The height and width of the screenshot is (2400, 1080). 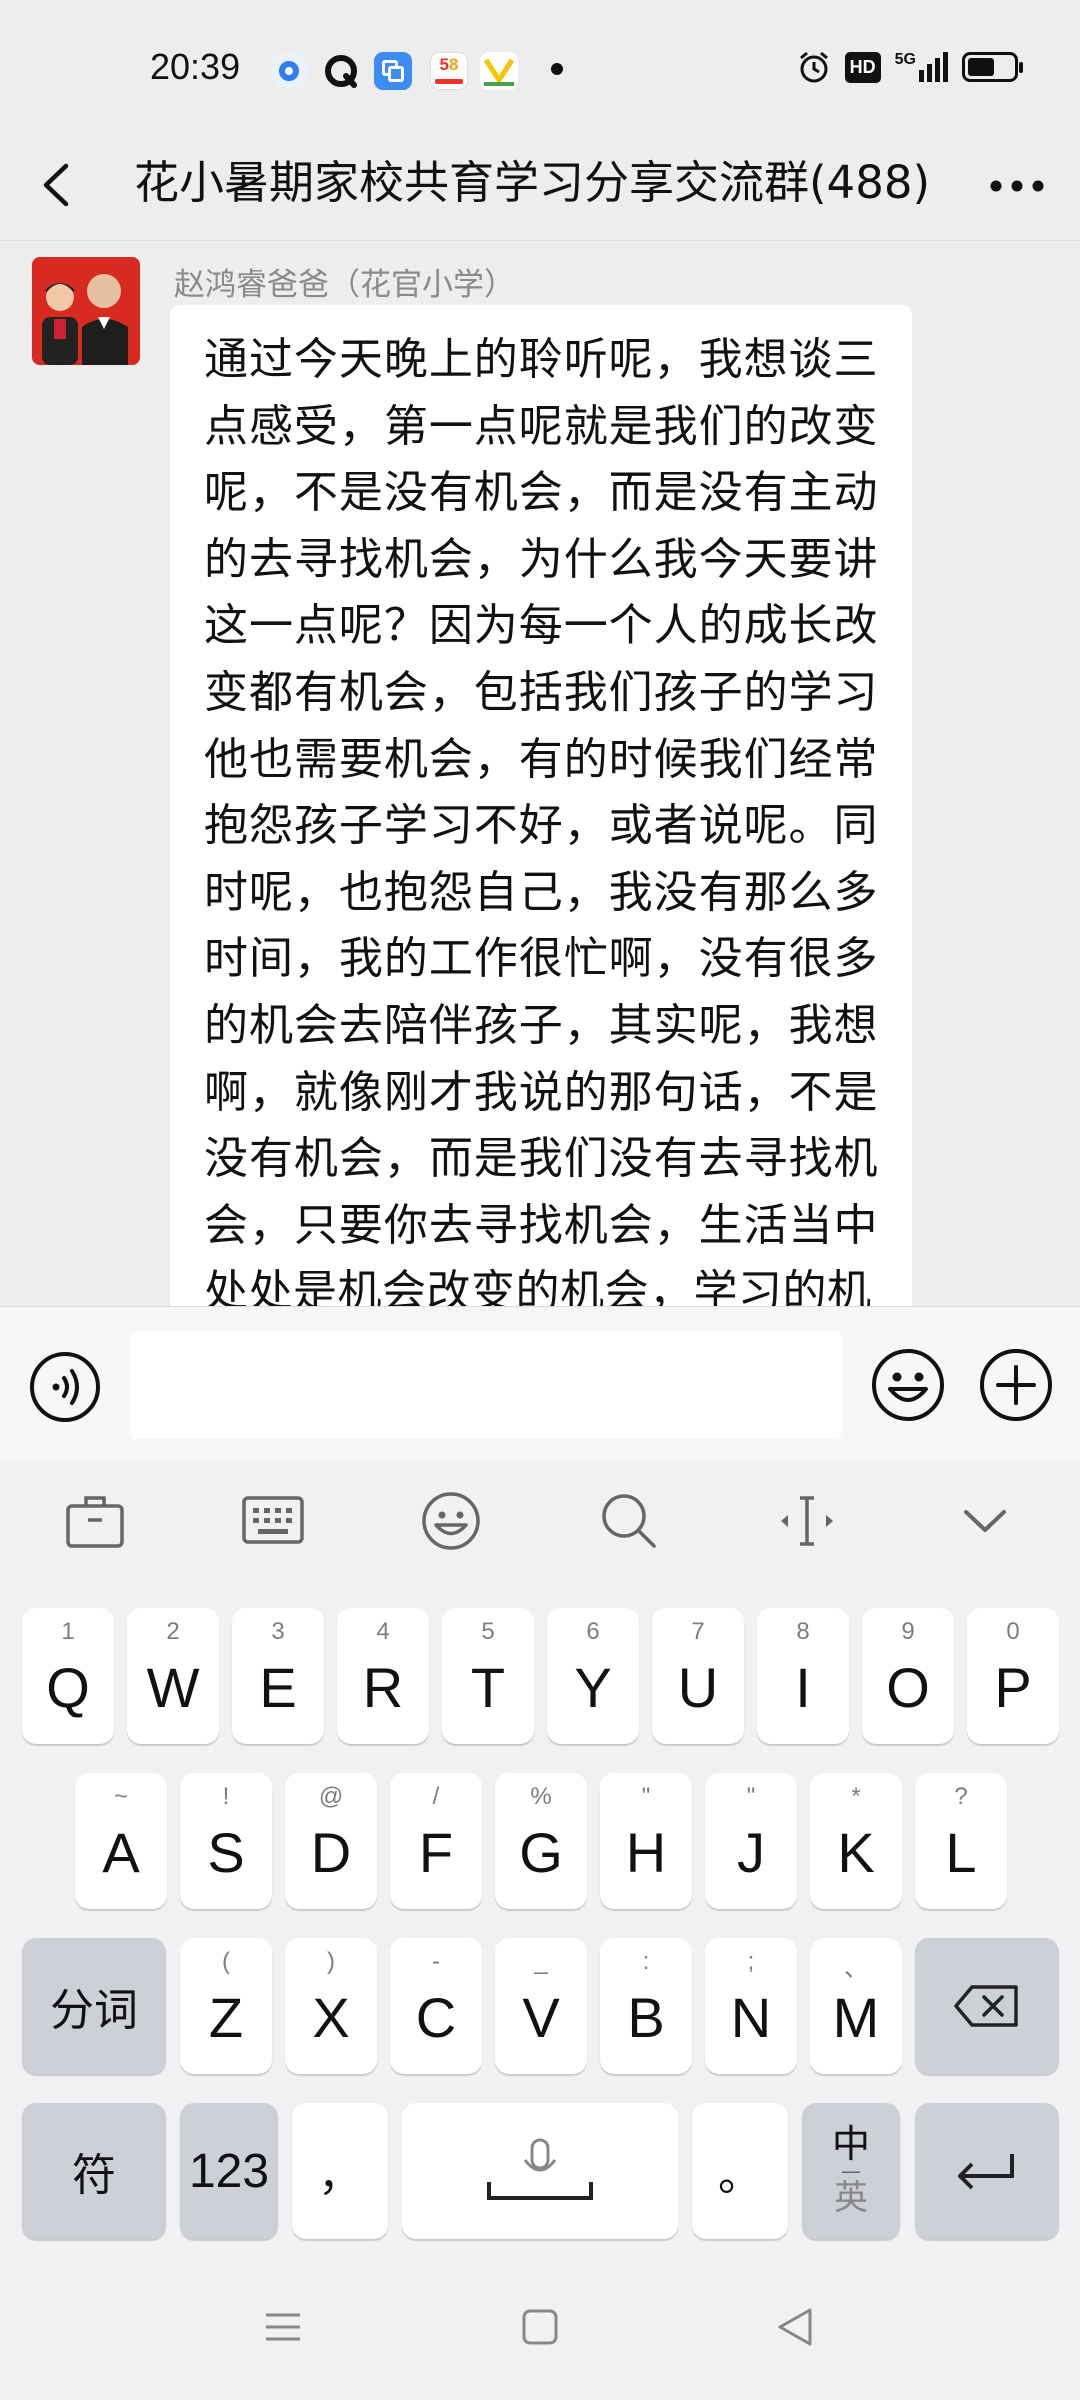 What do you see at coordinates (532, 182) in the screenshot?
I see `chat-title: 花小暑期家校共育学习分享交流群(488)` at bounding box center [532, 182].